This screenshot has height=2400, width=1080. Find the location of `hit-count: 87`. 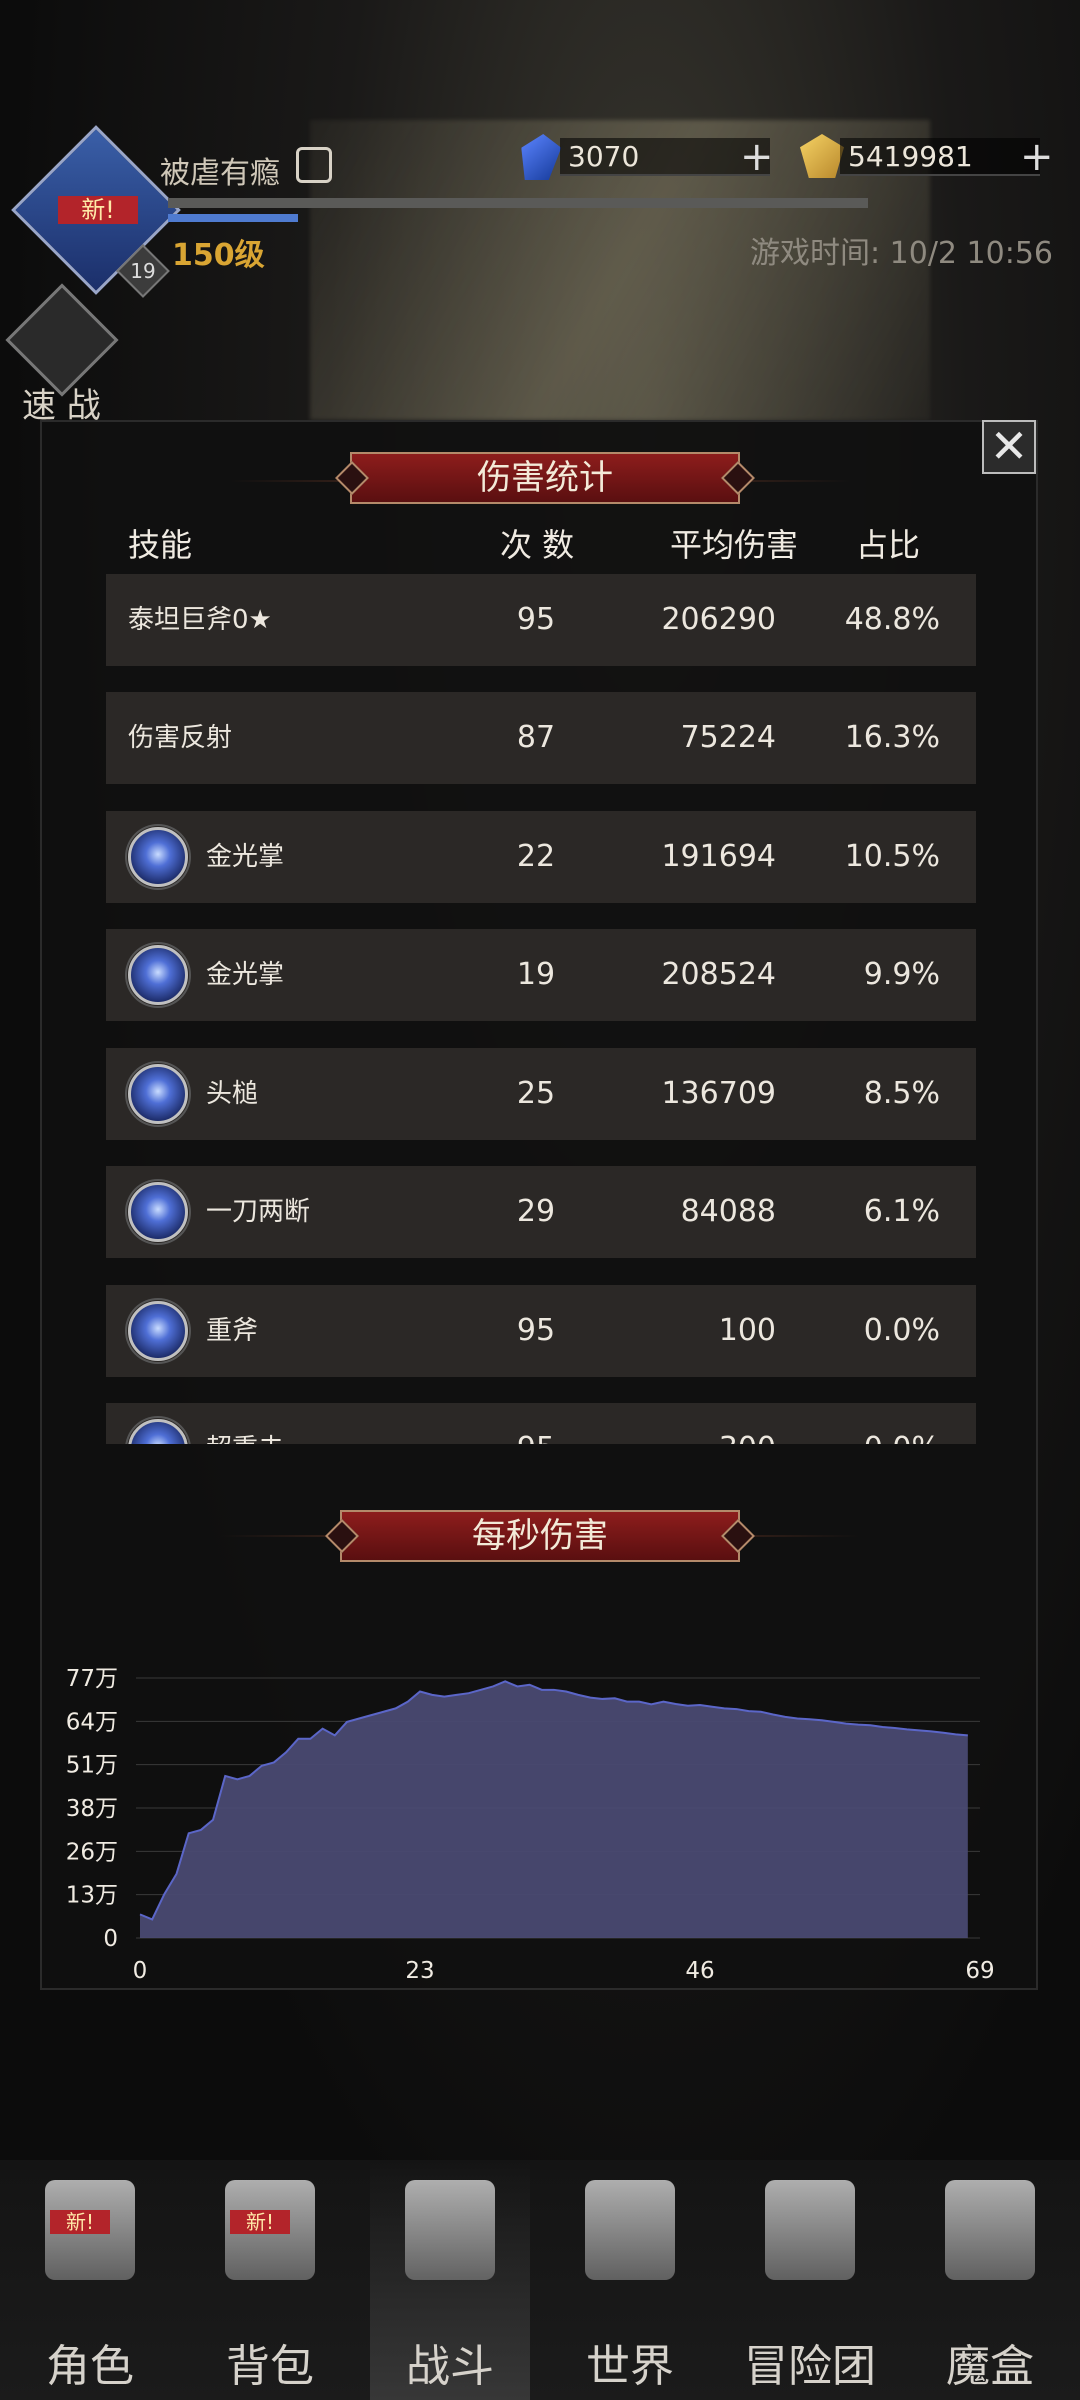

hit-count: 87 is located at coordinates (536, 737).